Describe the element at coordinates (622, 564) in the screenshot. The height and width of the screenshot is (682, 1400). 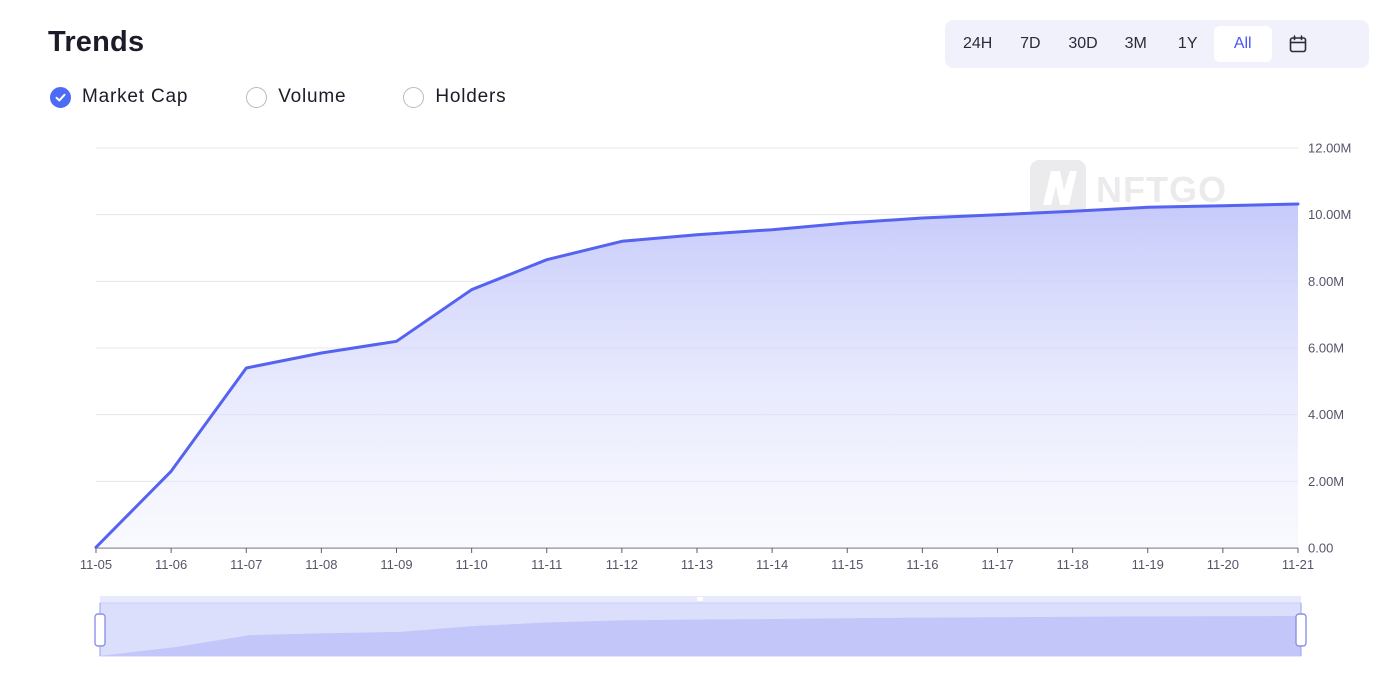
I see `x-tick-label: 11-12` at that location.